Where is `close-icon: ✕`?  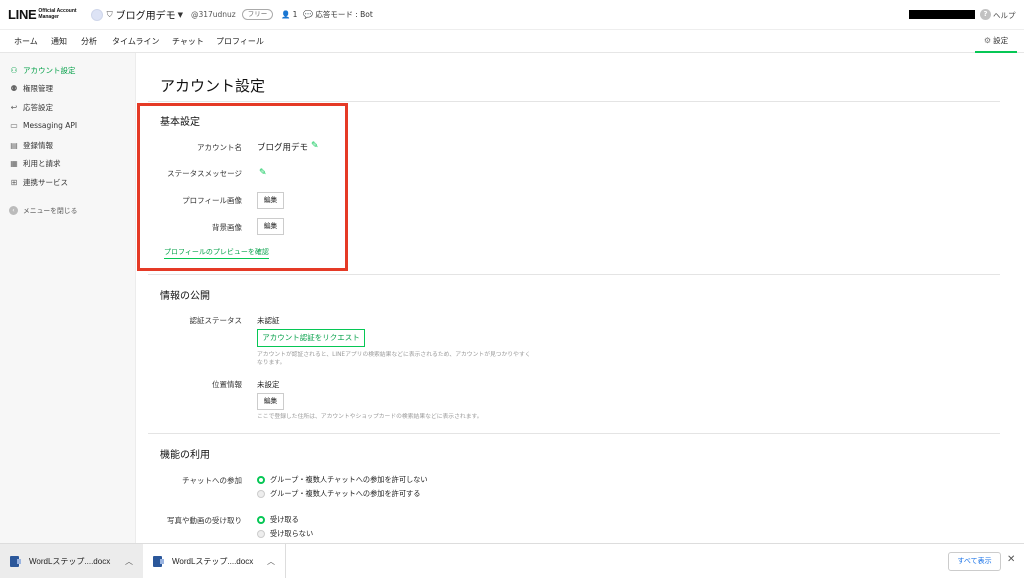 close-icon: ✕ is located at coordinates (1011, 559).